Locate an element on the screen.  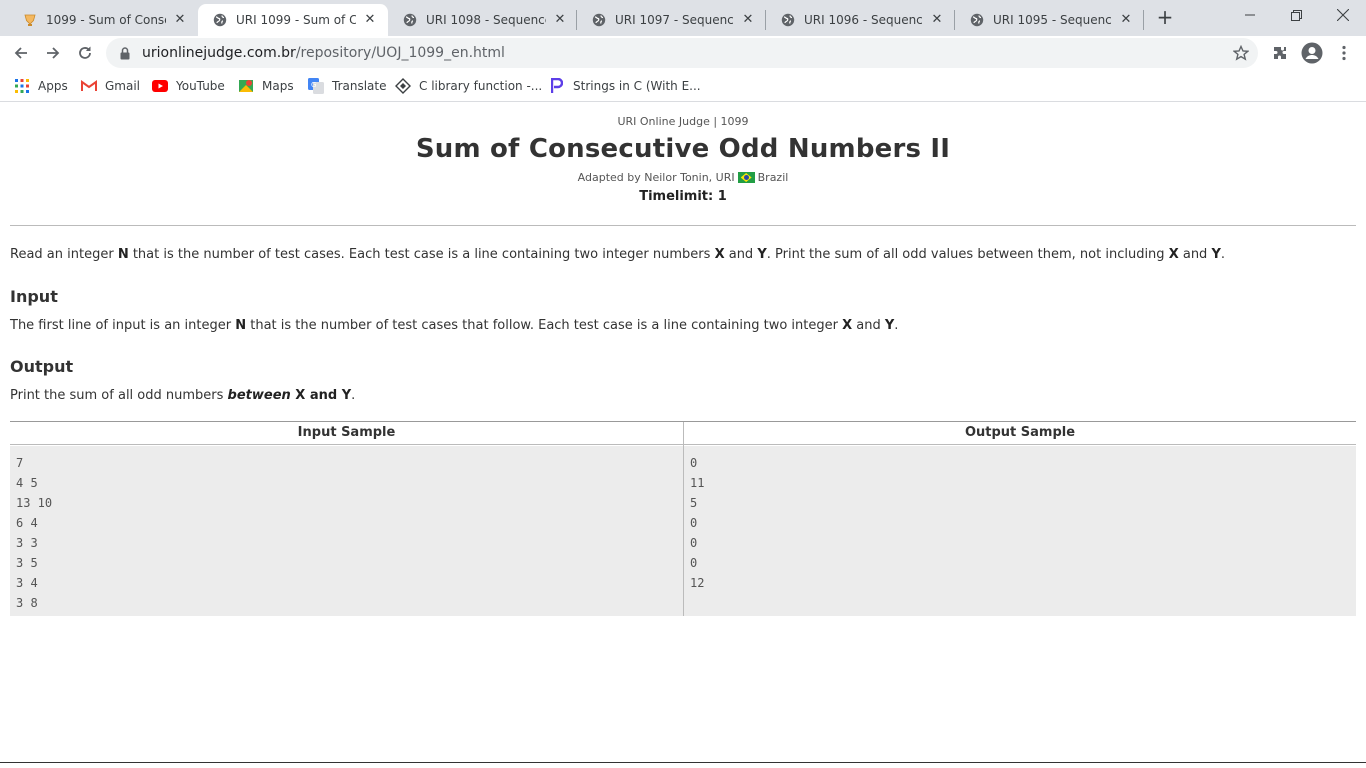
tab-uri-1096: URI 1096 - Sequence IJ ✕ is located at coordinates (860, 20).